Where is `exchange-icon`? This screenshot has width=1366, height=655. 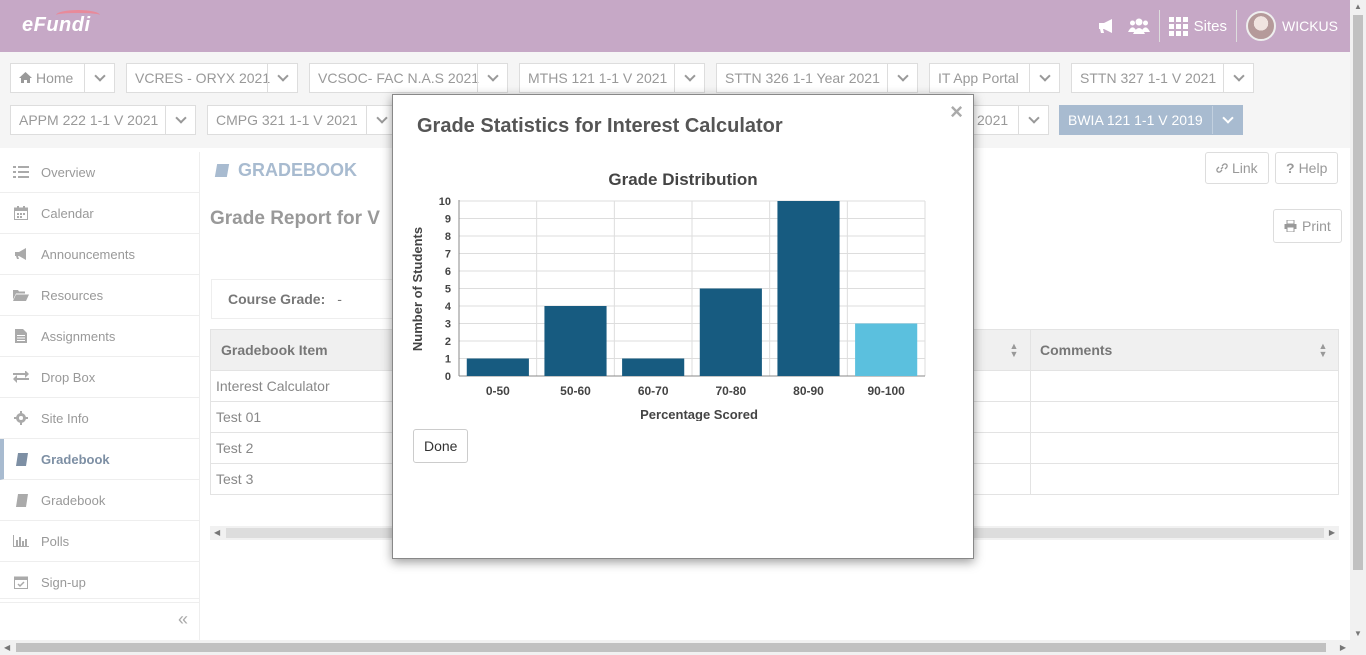 exchange-icon is located at coordinates (21, 377).